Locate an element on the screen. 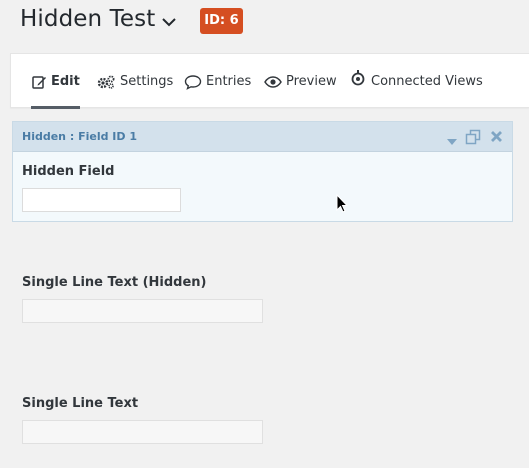 This screenshot has width=529, height=468. single-line-hidden-label: Single Line Text (Hidden) is located at coordinates (114, 282).